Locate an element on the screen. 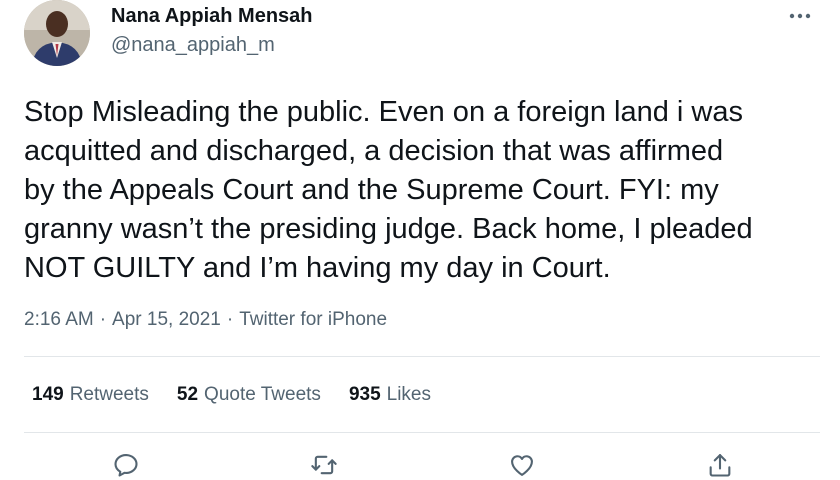 This screenshot has height=480, width=840. avatar-image is located at coordinates (57, 33).